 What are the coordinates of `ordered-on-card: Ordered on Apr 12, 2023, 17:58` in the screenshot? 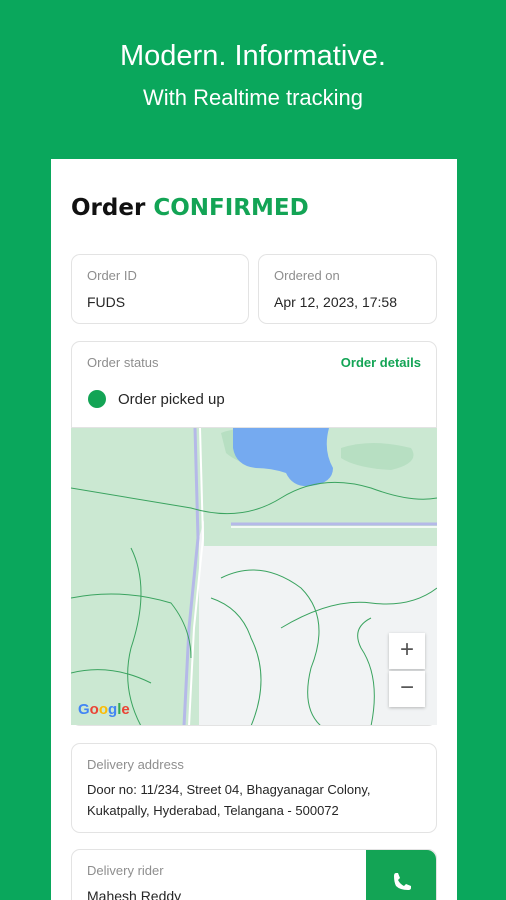 It's located at (347, 289).